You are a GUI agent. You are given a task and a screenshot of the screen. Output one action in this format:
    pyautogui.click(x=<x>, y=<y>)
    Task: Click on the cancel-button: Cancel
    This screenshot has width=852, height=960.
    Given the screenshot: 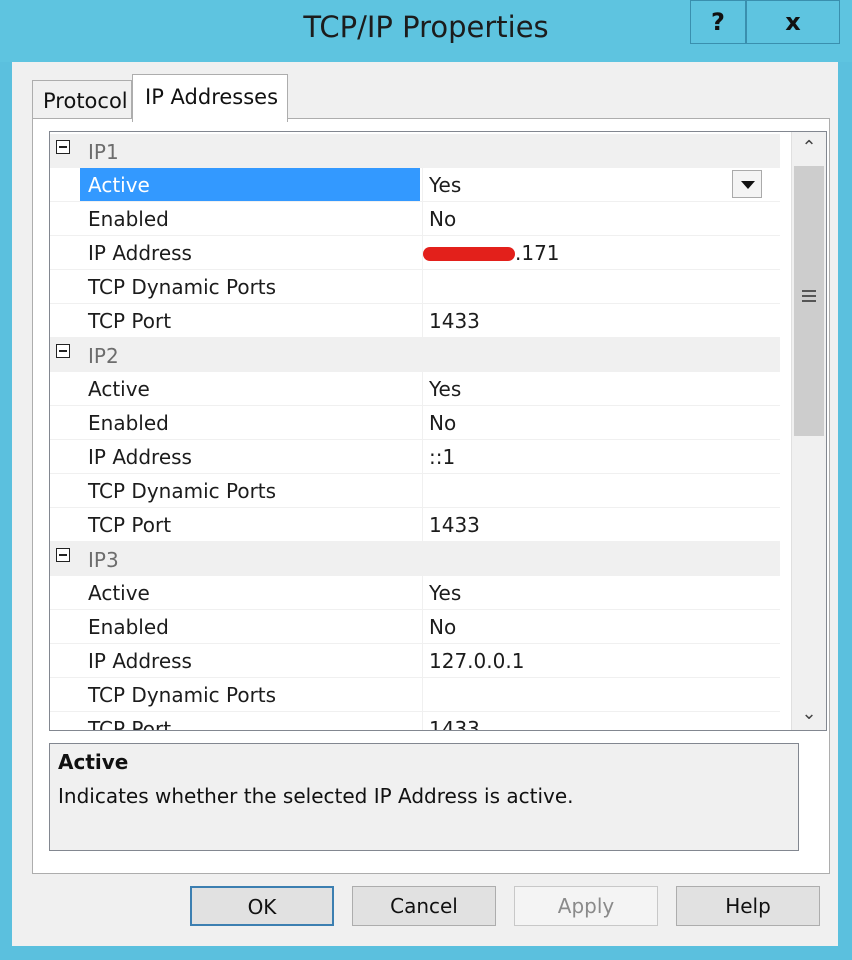 What is the action you would take?
    pyautogui.click(x=424, y=906)
    